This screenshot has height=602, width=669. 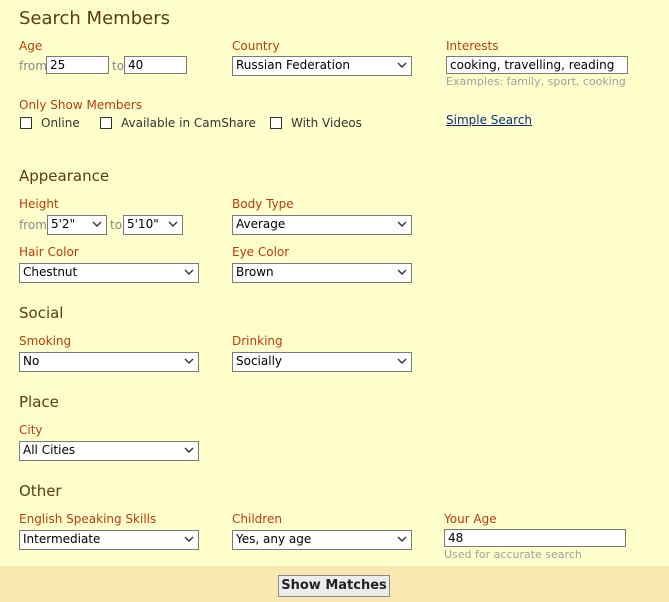 What do you see at coordinates (537, 65) in the screenshot?
I see `interests-input: cooking, travelling, reading` at bounding box center [537, 65].